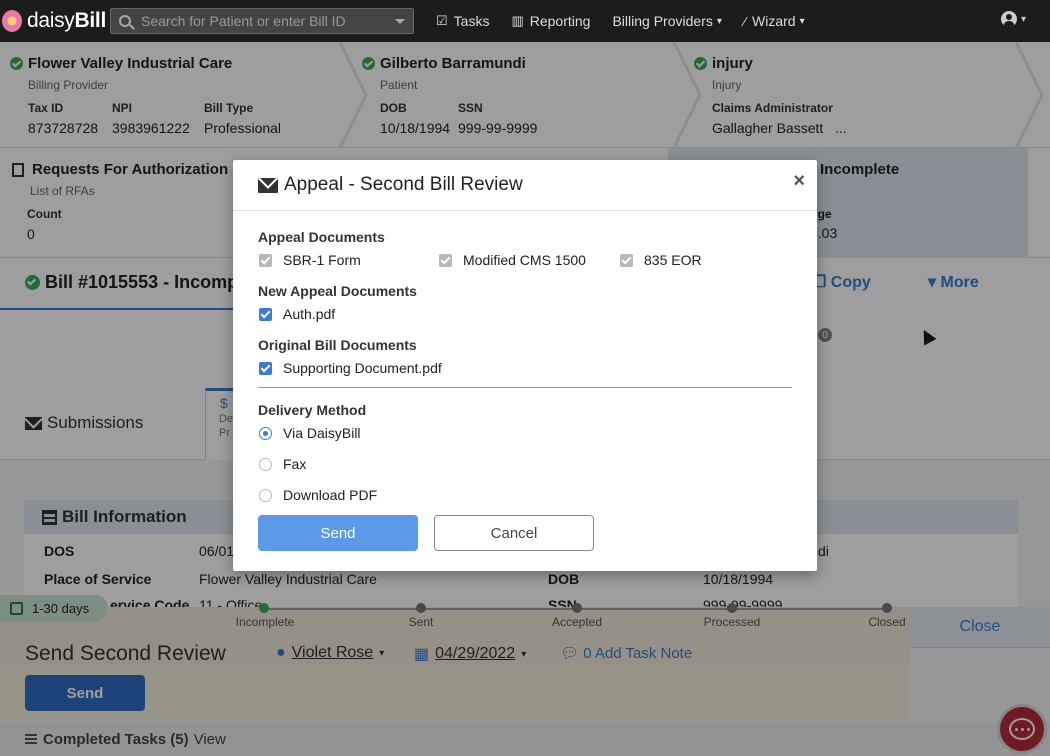 This screenshot has height=756, width=1050. I want to click on delivery-method-label: Delivery Method, so click(312, 410).